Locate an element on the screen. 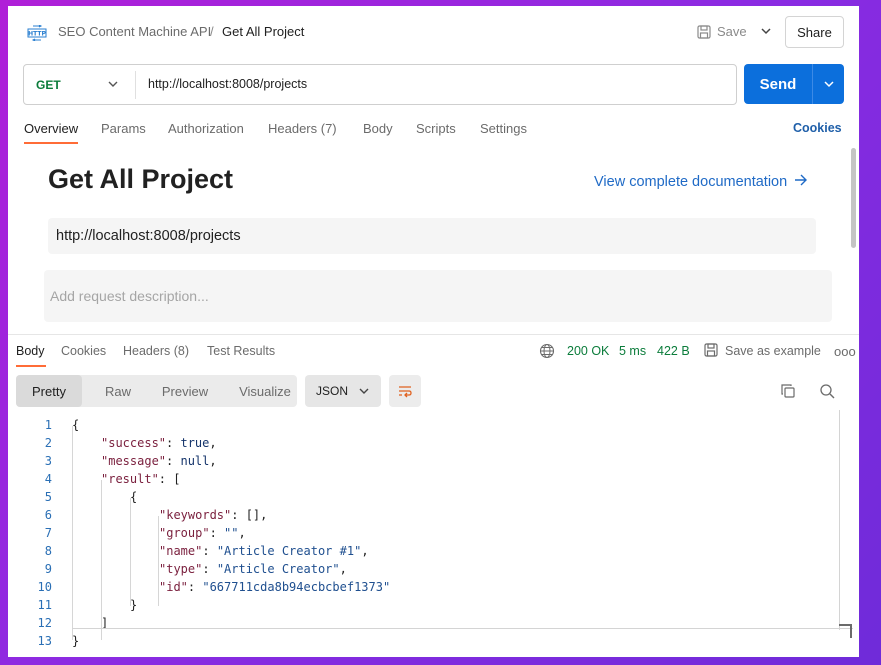 Image resolution: width=881 pixels, height=665 pixels. send-dropdown-button is located at coordinates (828, 84).